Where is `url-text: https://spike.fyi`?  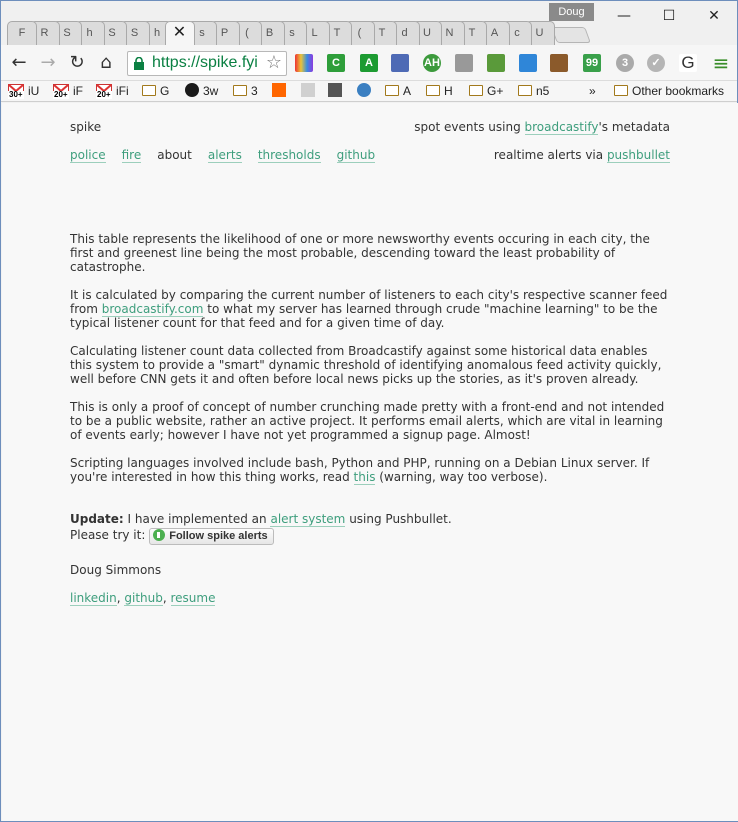
url-text: https://spike.fyi is located at coordinates (205, 62).